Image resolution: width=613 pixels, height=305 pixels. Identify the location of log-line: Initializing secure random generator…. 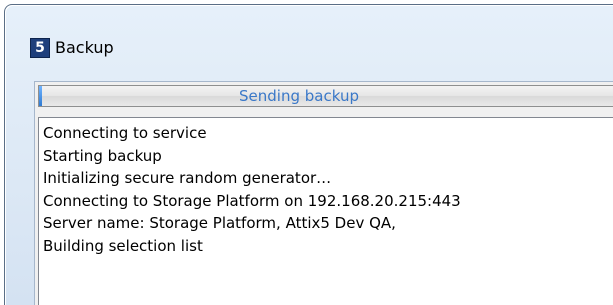
(187, 178).